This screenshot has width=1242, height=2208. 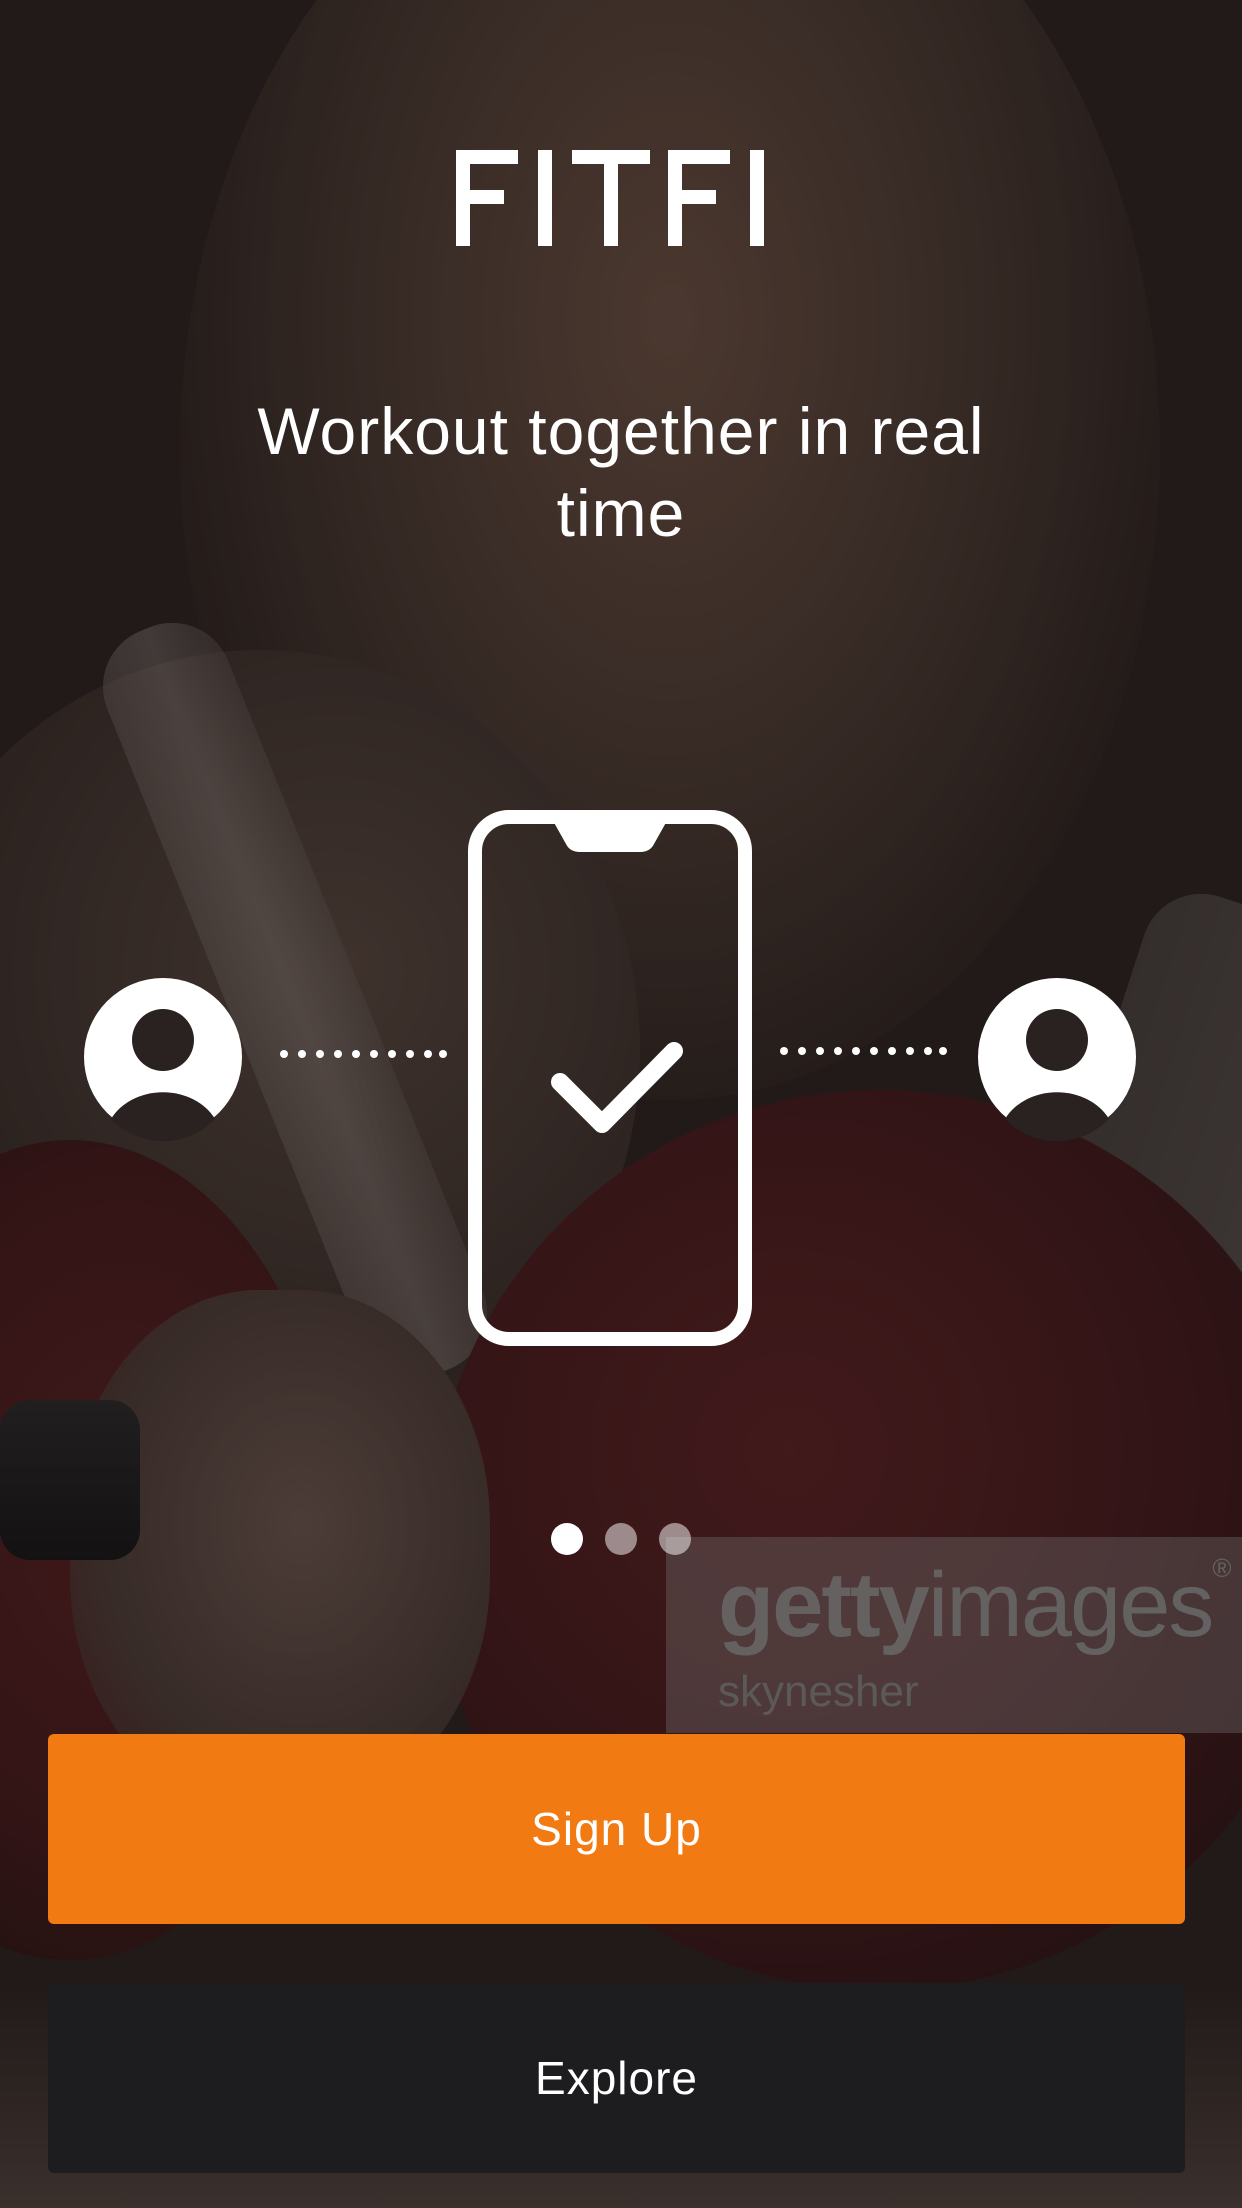 What do you see at coordinates (567, 1539) in the screenshot?
I see `page-dot-active` at bounding box center [567, 1539].